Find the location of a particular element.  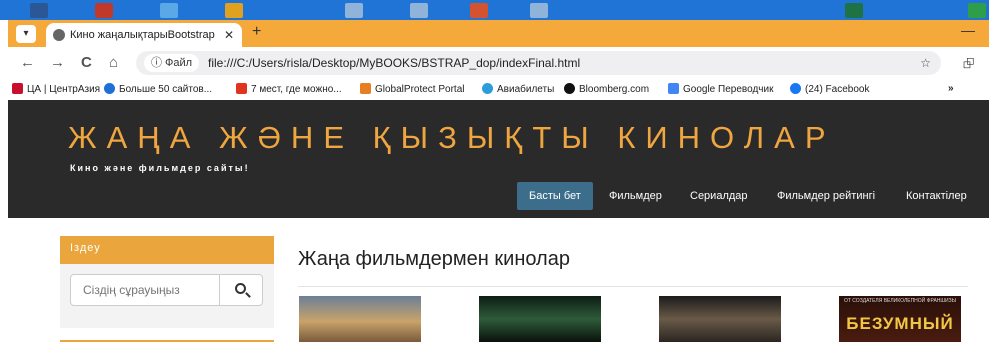

excel-icon is located at coordinates (854, 10).